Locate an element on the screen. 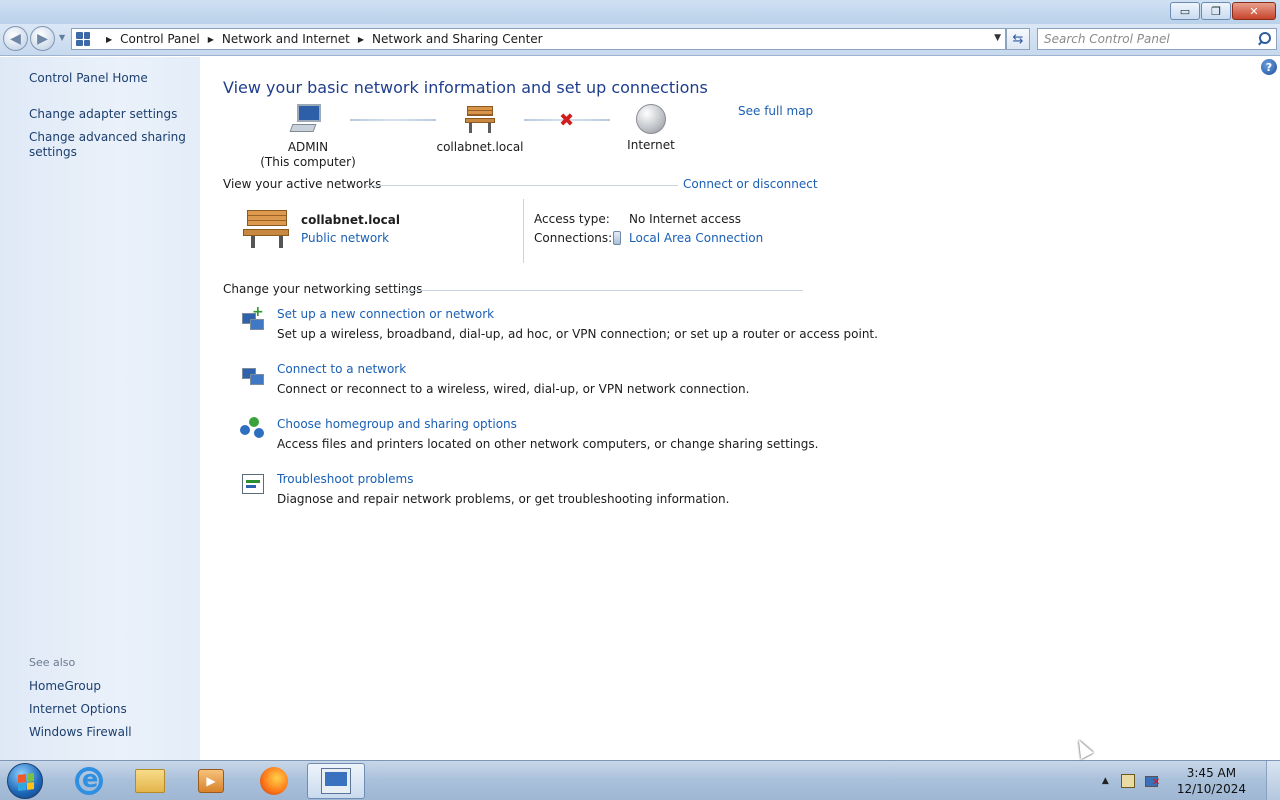 The image size is (1280, 800). see-also-heading: See also is located at coordinates (52, 662).